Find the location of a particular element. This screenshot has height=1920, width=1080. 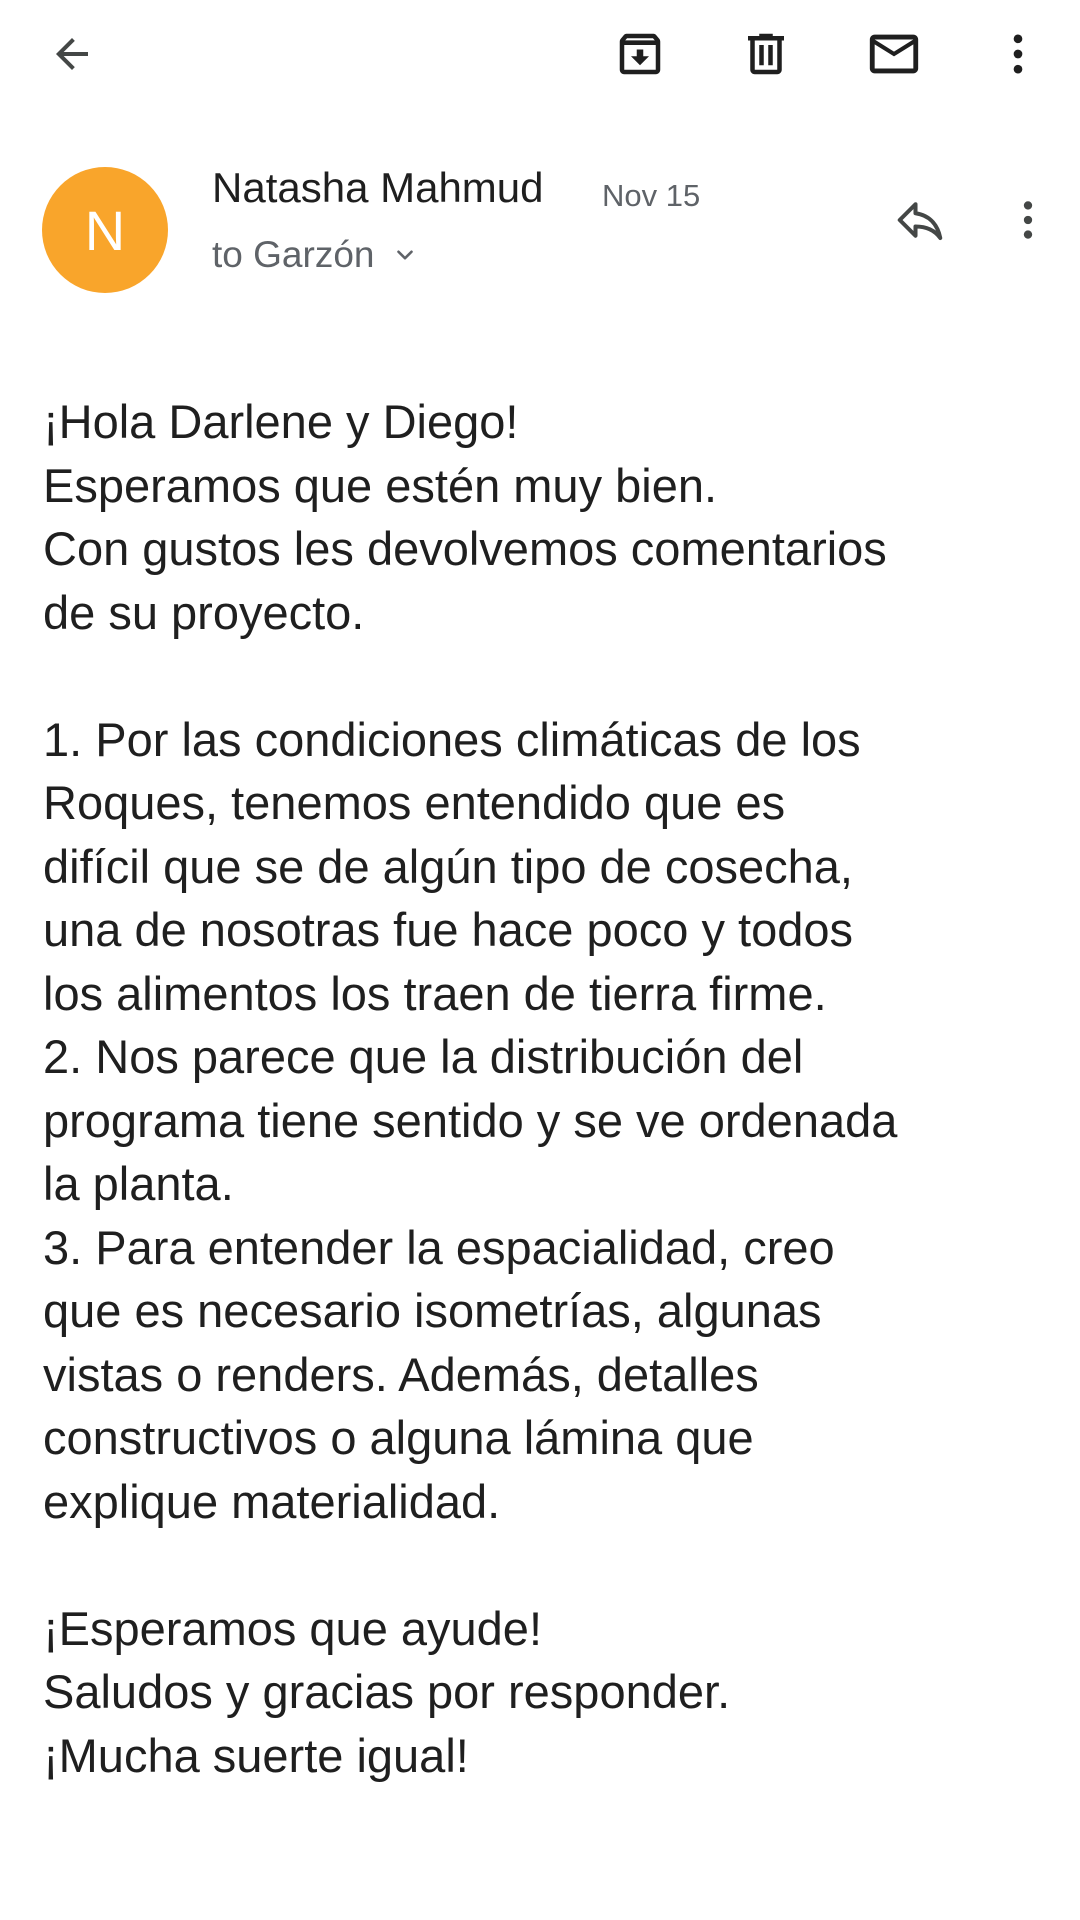

reply-button is located at coordinates (920, 220).